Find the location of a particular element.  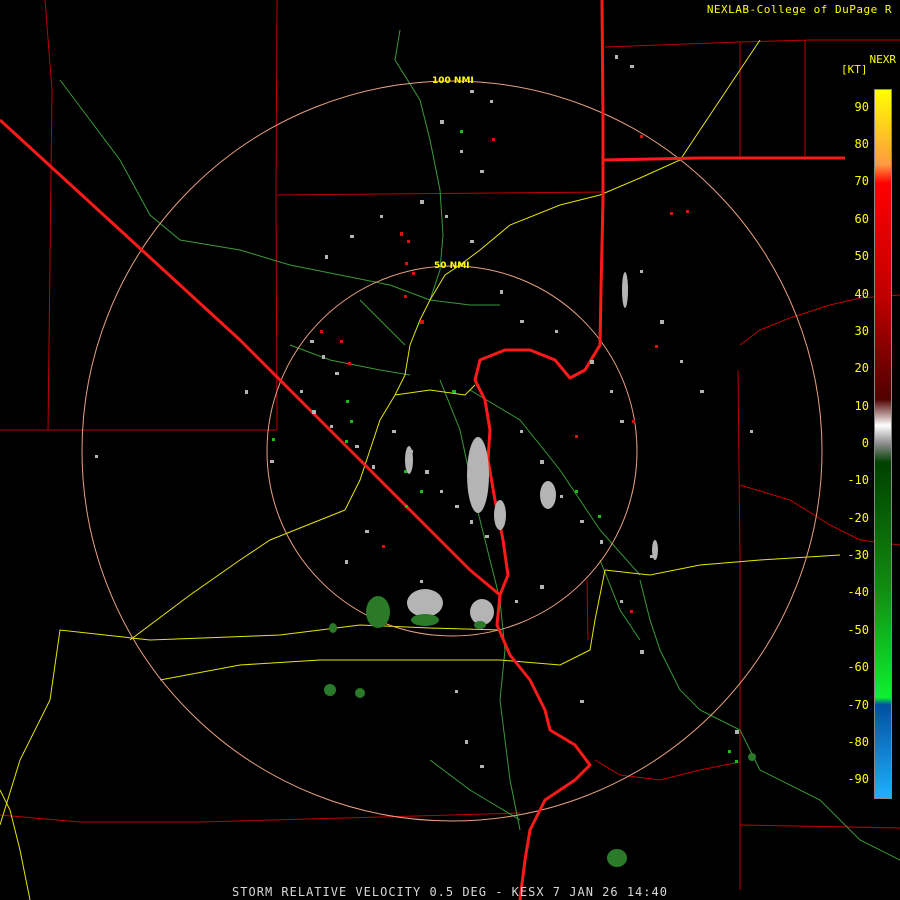

scale-tick-label: 90 is located at coordinates (861, 106).